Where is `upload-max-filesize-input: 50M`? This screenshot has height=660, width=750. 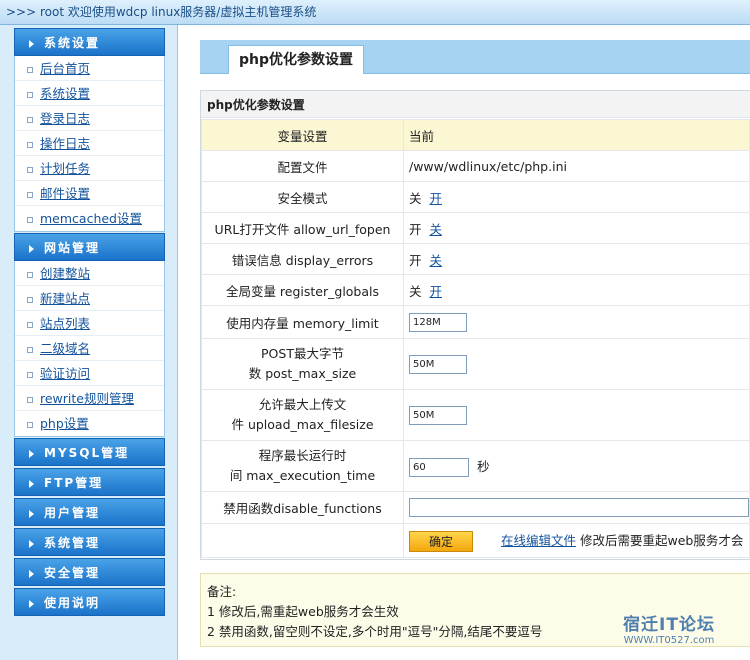
upload-max-filesize-input: 50M is located at coordinates (438, 415).